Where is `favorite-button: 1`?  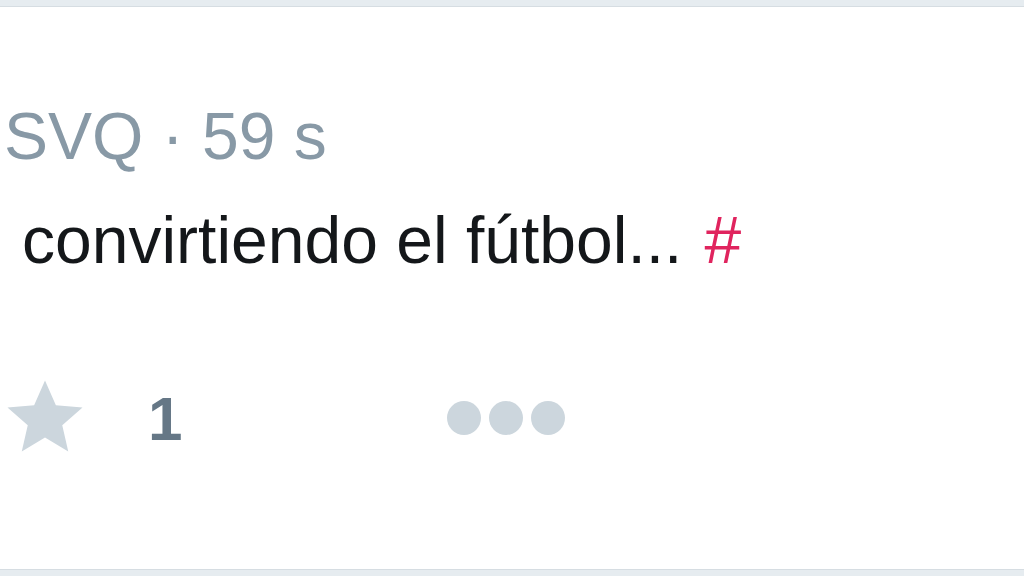
favorite-button: 1 is located at coordinates (91, 418).